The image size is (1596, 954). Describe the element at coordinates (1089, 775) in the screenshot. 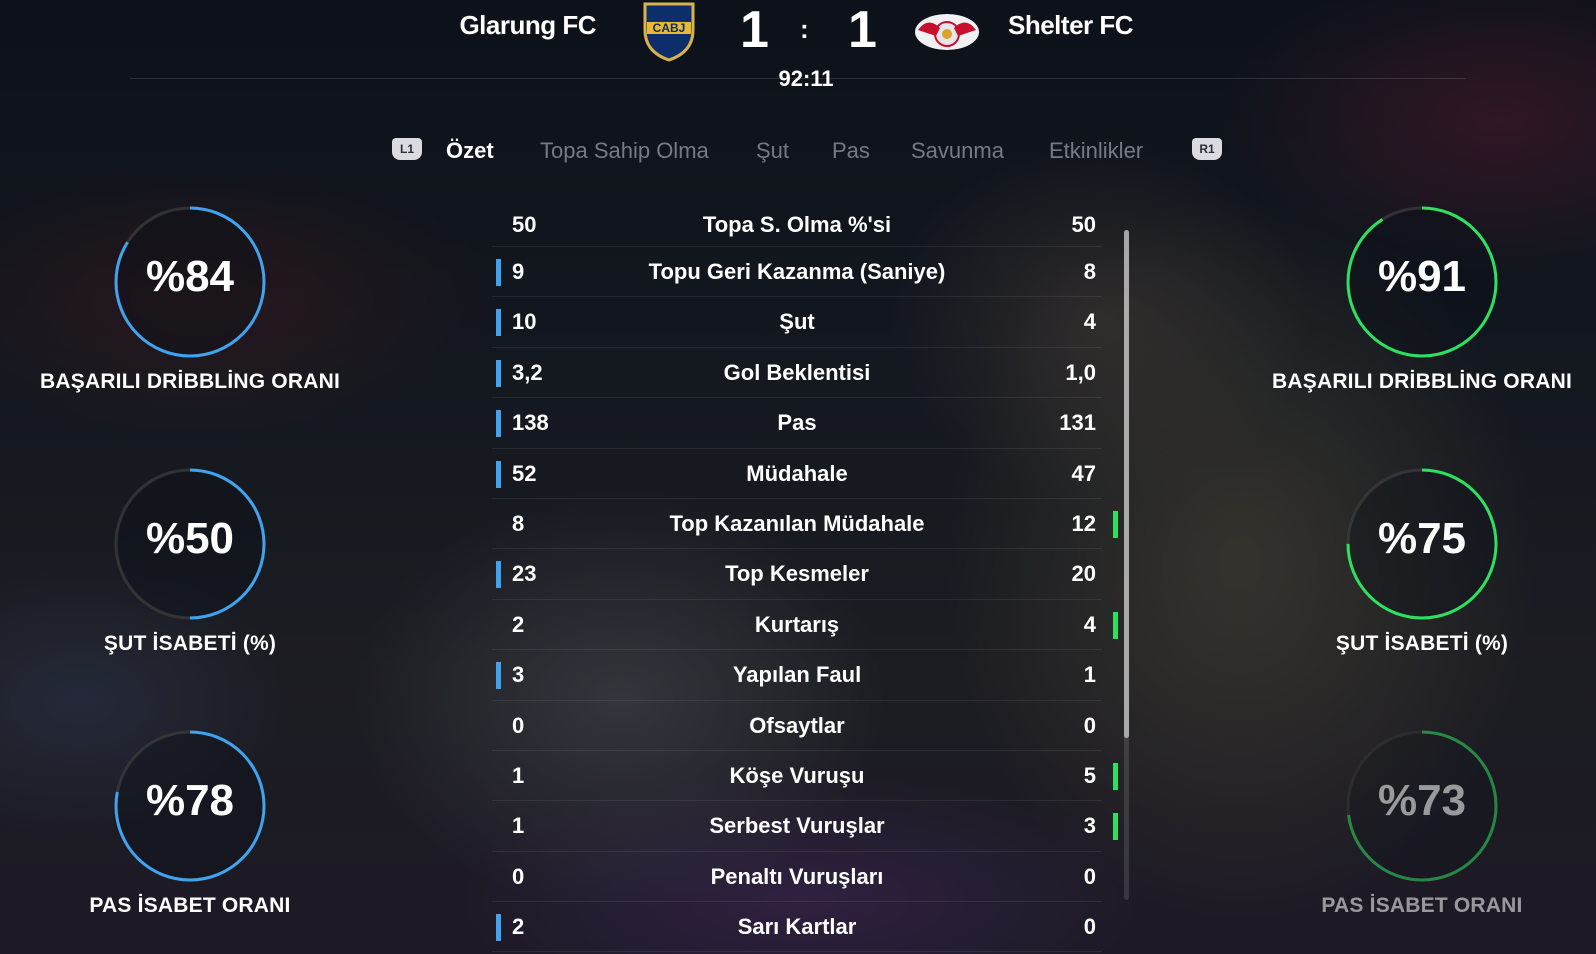

I see `away-stat-value: 5` at that location.